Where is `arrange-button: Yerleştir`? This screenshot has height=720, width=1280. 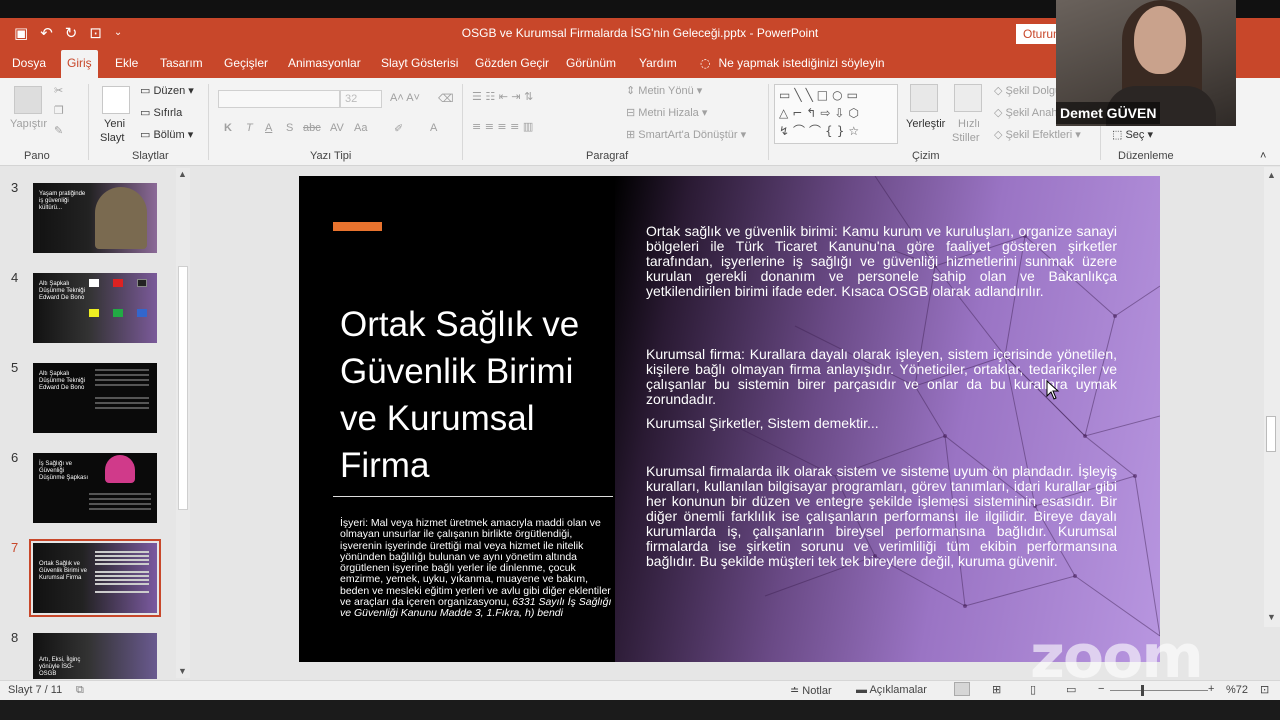 arrange-button: Yerleştir is located at coordinates (925, 124).